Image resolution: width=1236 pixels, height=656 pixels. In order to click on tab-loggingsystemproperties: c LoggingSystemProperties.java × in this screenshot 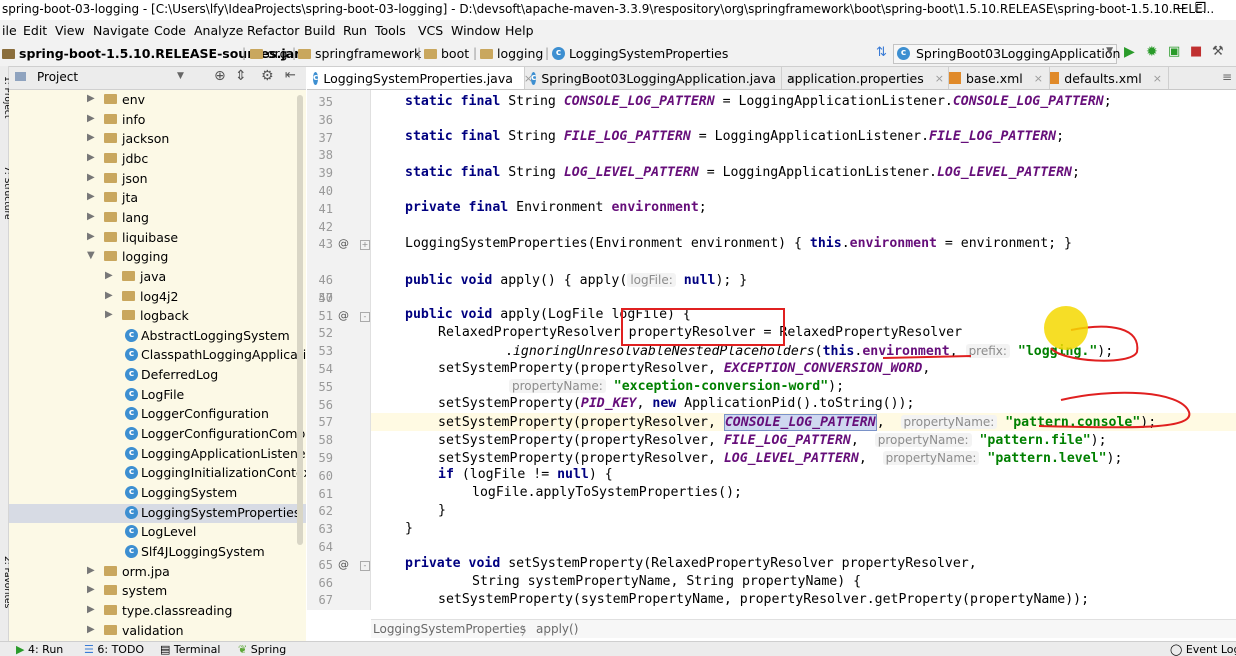, I will do `click(420, 78)`.